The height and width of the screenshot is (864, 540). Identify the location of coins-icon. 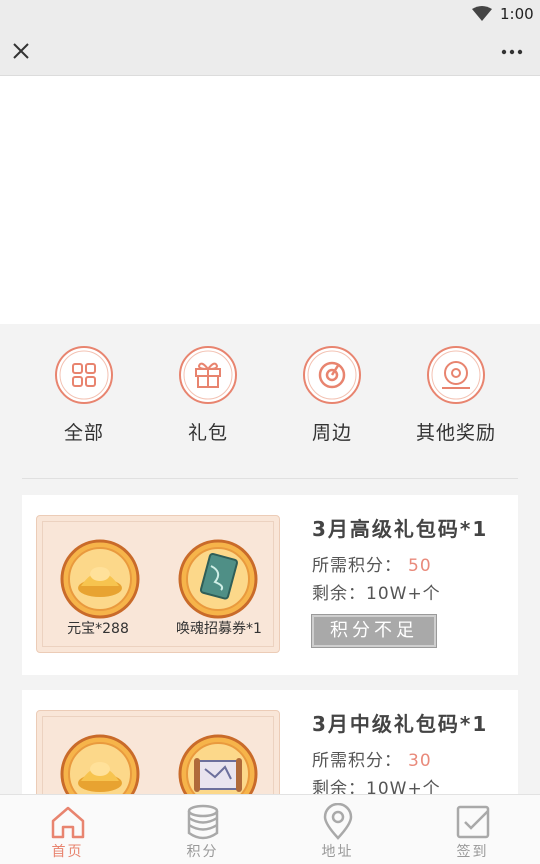
(202, 822).